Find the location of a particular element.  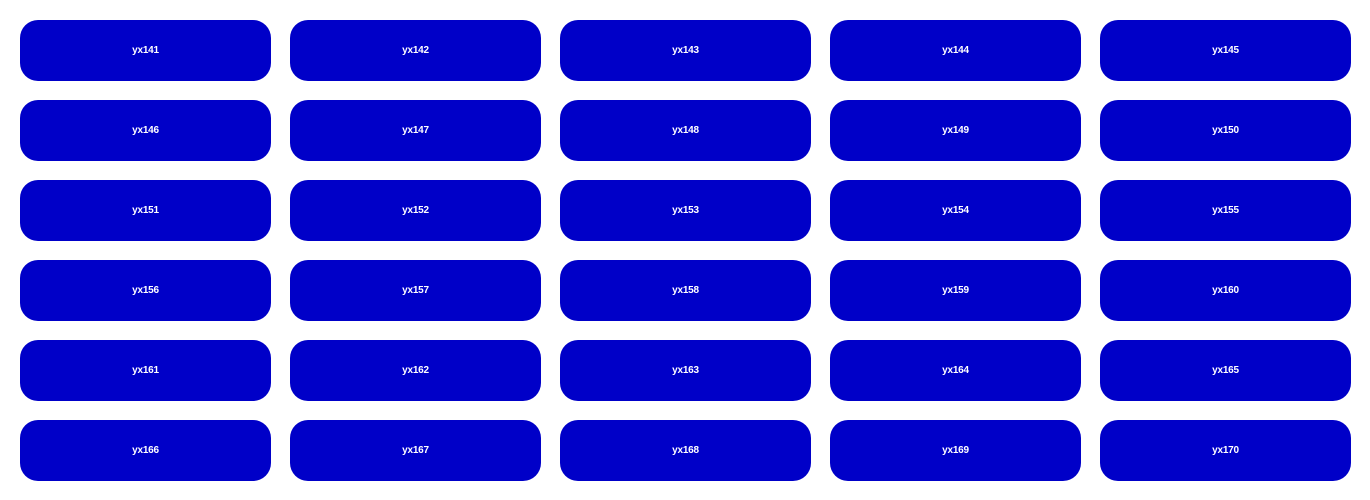

tile-button: yx160 is located at coordinates (1225, 290).